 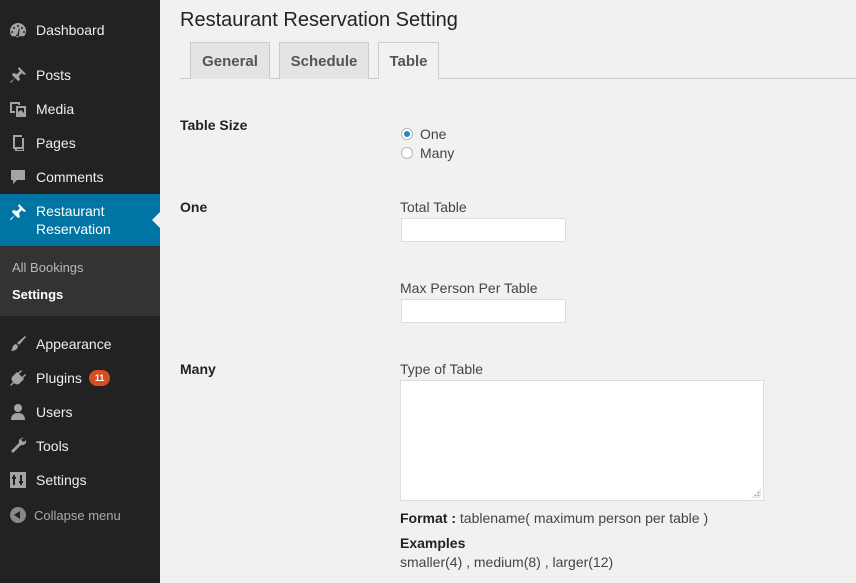 What do you see at coordinates (59, 378) in the screenshot?
I see `sidebar-item-label: Plugins` at bounding box center [59, 378].